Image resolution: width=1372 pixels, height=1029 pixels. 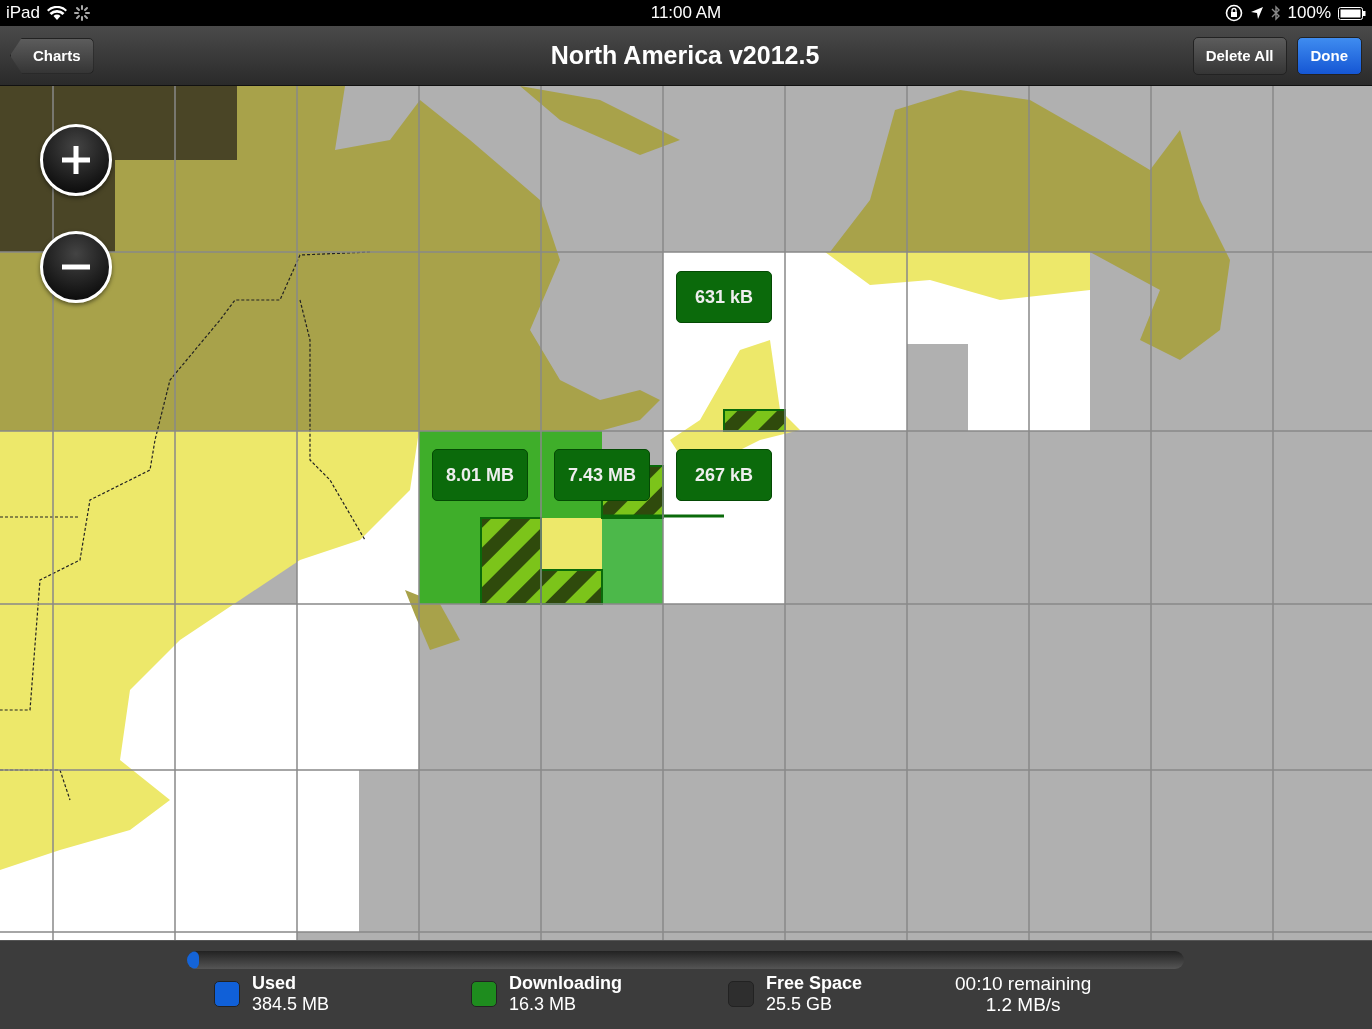 I want to click on download-size-label: 8.01 MB, so click(x=480, y=475).